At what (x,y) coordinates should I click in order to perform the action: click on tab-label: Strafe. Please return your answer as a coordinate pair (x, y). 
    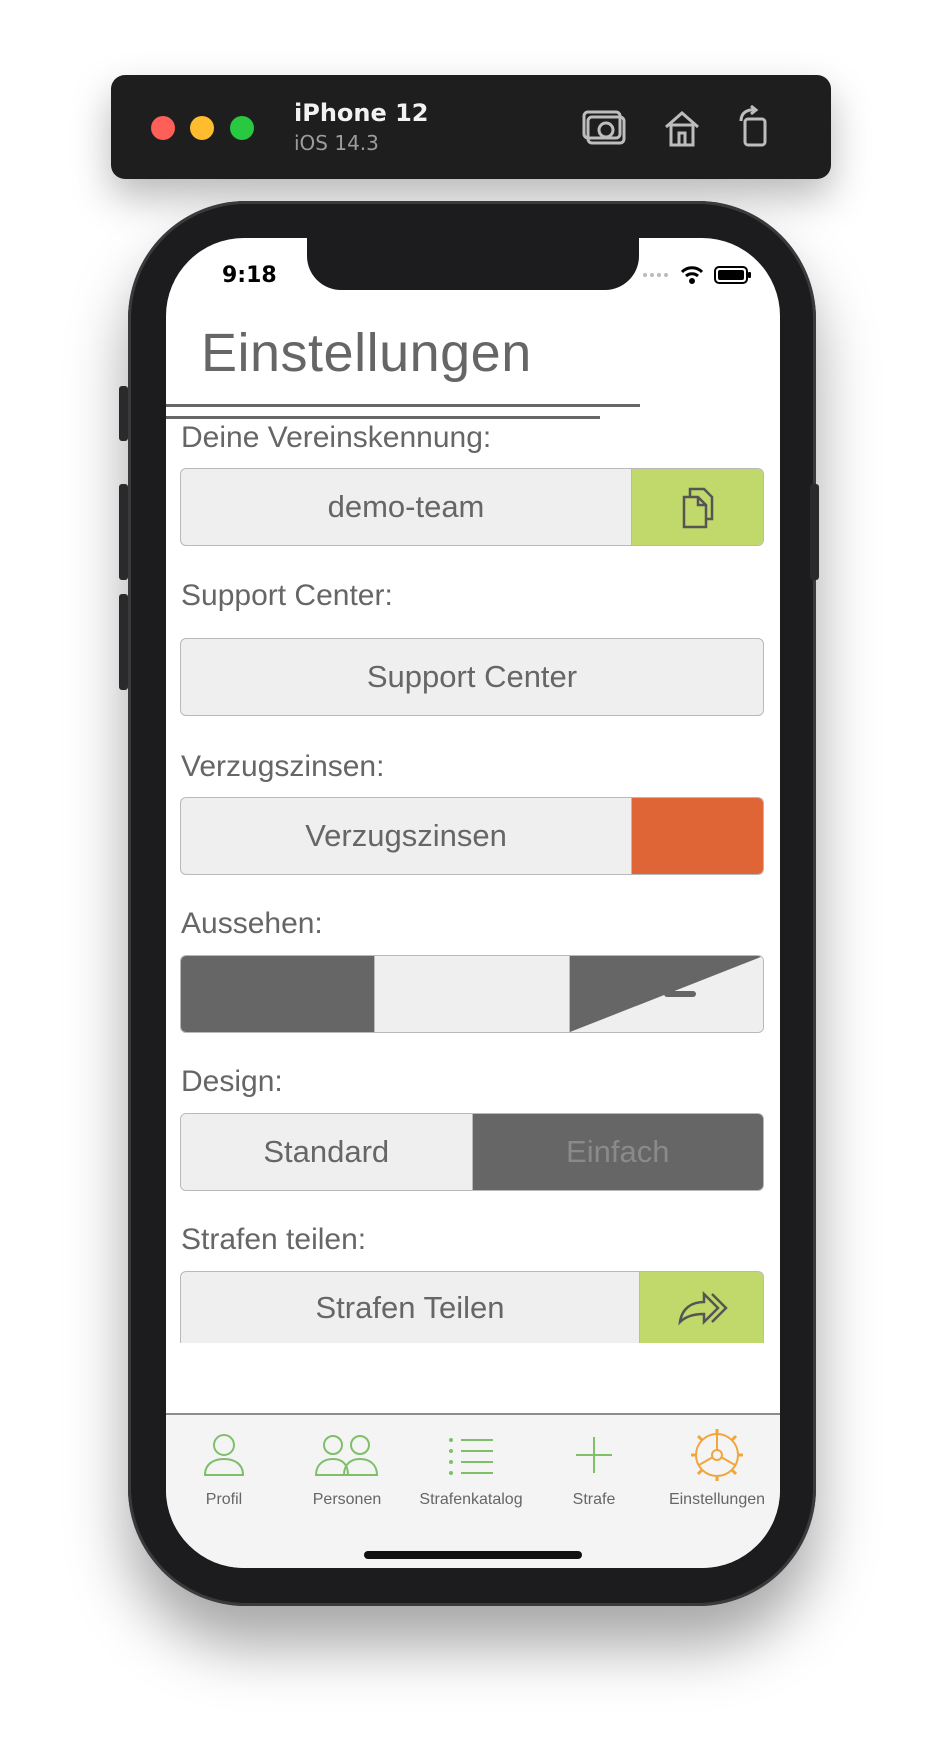
    Looking at the image, I should click on (594, 1499).